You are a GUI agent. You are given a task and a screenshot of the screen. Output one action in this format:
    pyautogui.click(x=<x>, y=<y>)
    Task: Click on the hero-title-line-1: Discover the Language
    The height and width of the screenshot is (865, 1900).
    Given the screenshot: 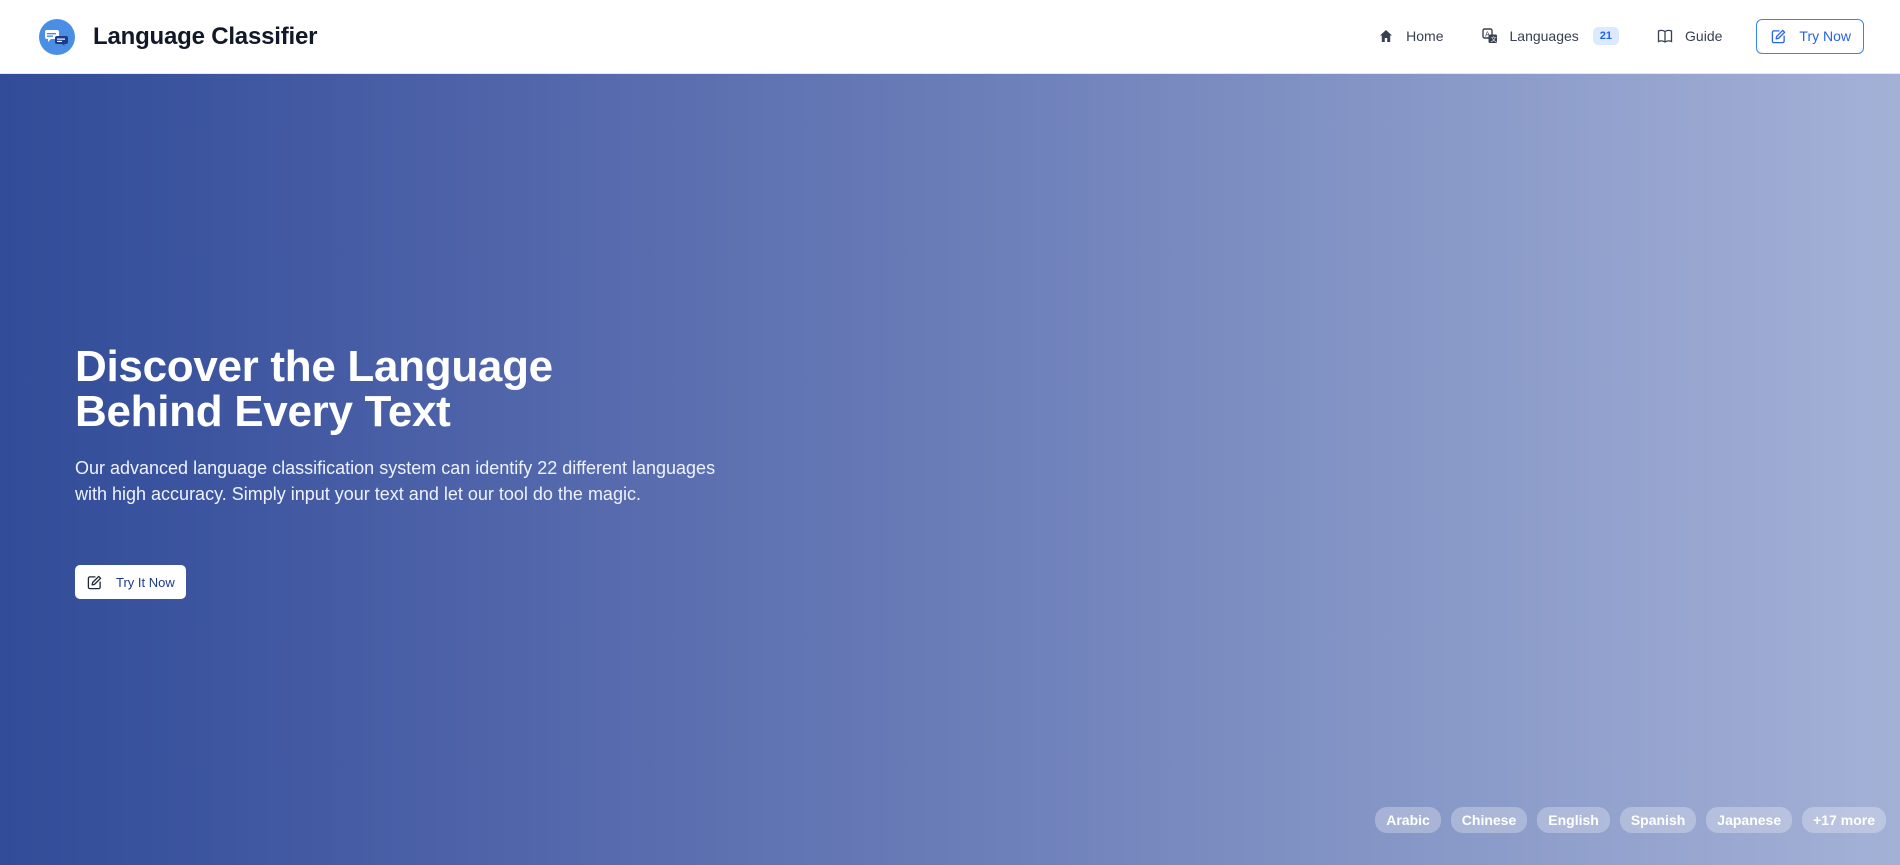 What is the action you would take?
    pyautogui.click(x=314, y=366)
    